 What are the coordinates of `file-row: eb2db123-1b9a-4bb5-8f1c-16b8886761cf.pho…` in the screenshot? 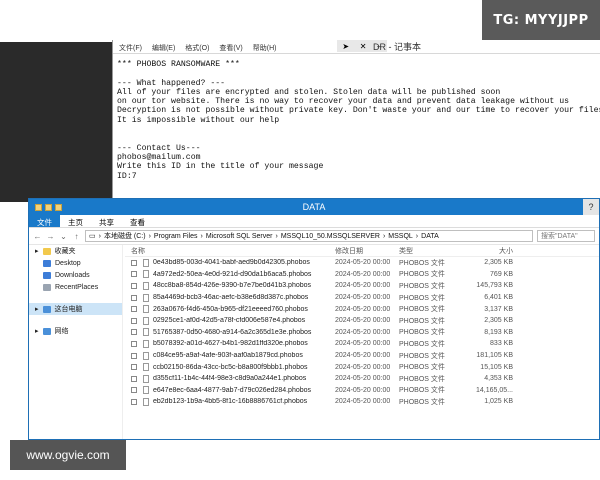 It's located at (362, 402).